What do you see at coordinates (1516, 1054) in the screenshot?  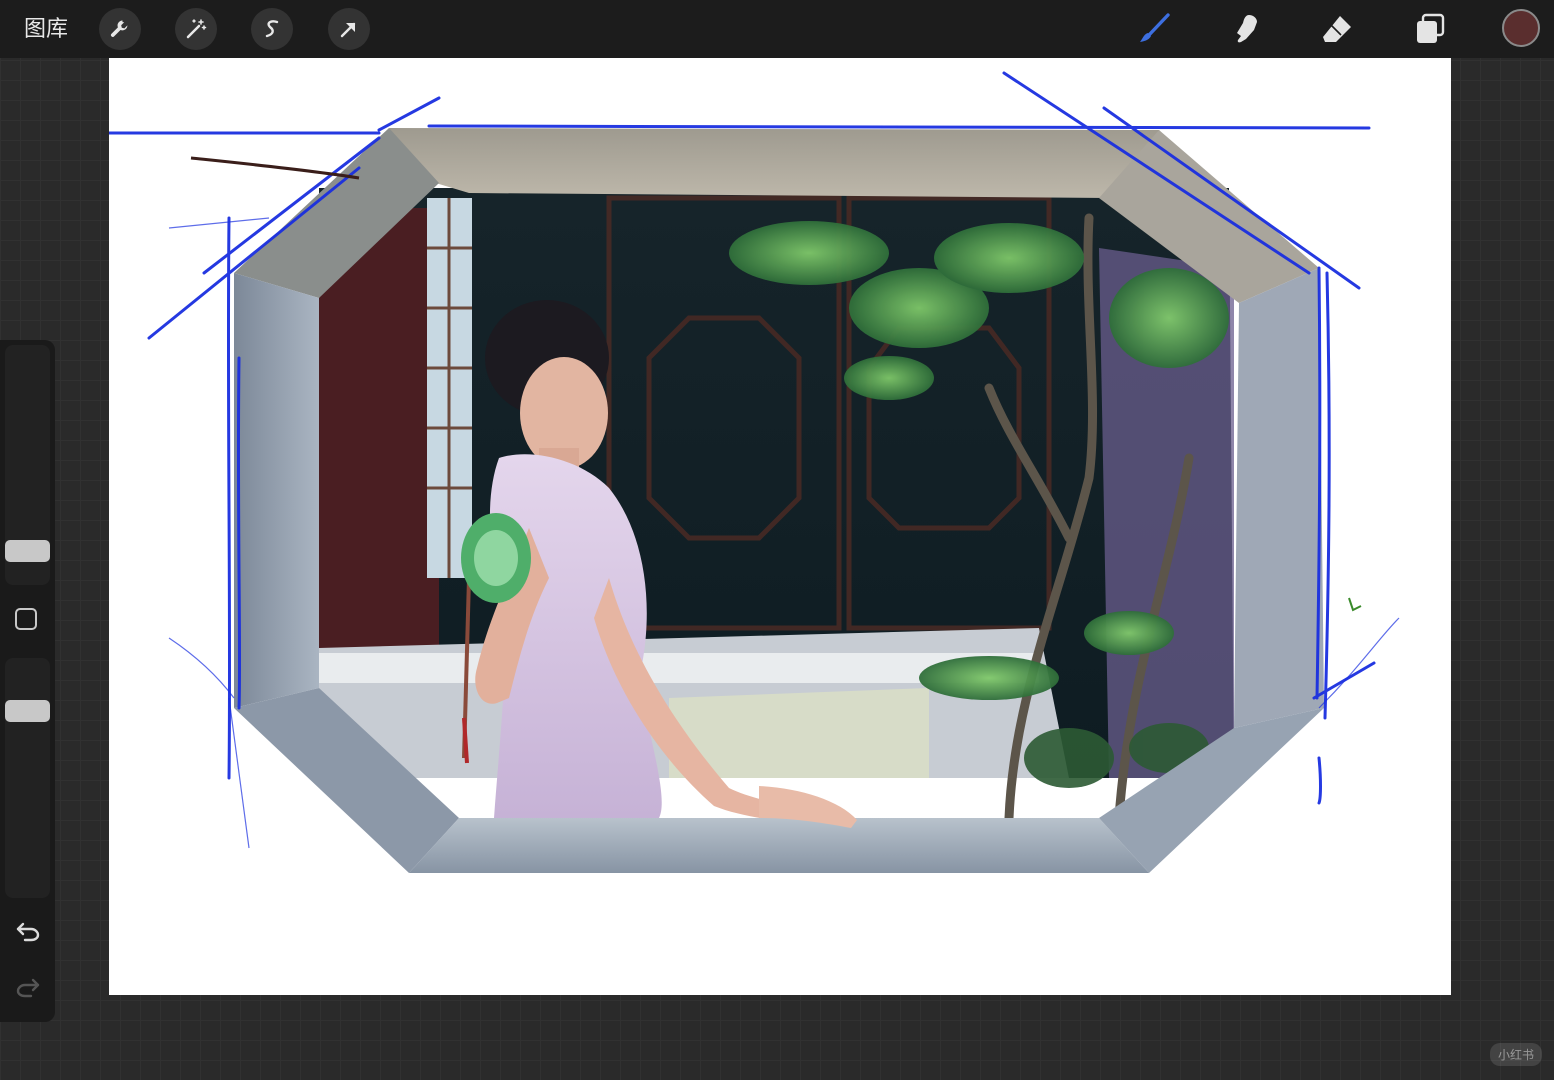 I see `watermark: 小红书` at bounding box center [1516, 1054].